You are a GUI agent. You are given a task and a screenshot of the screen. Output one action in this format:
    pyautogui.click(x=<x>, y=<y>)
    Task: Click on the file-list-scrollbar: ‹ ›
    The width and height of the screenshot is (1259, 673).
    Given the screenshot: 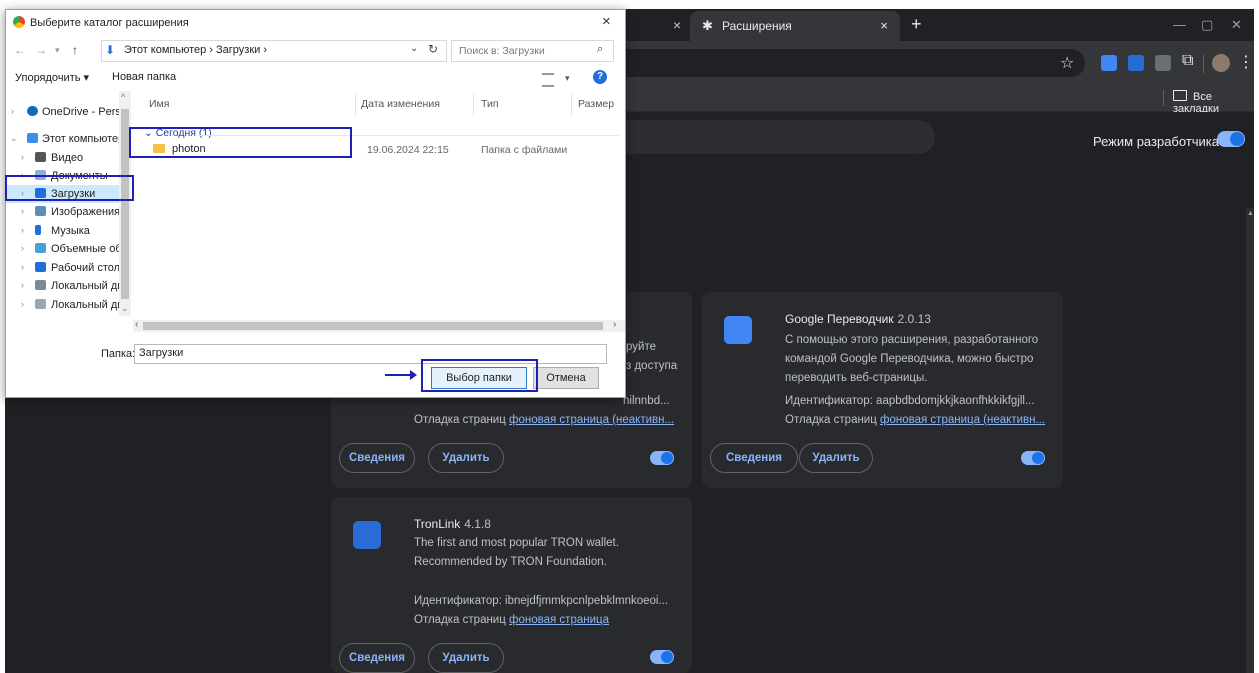 What is the action you would take?
    pyautogui.click(x=379, y=325)
    